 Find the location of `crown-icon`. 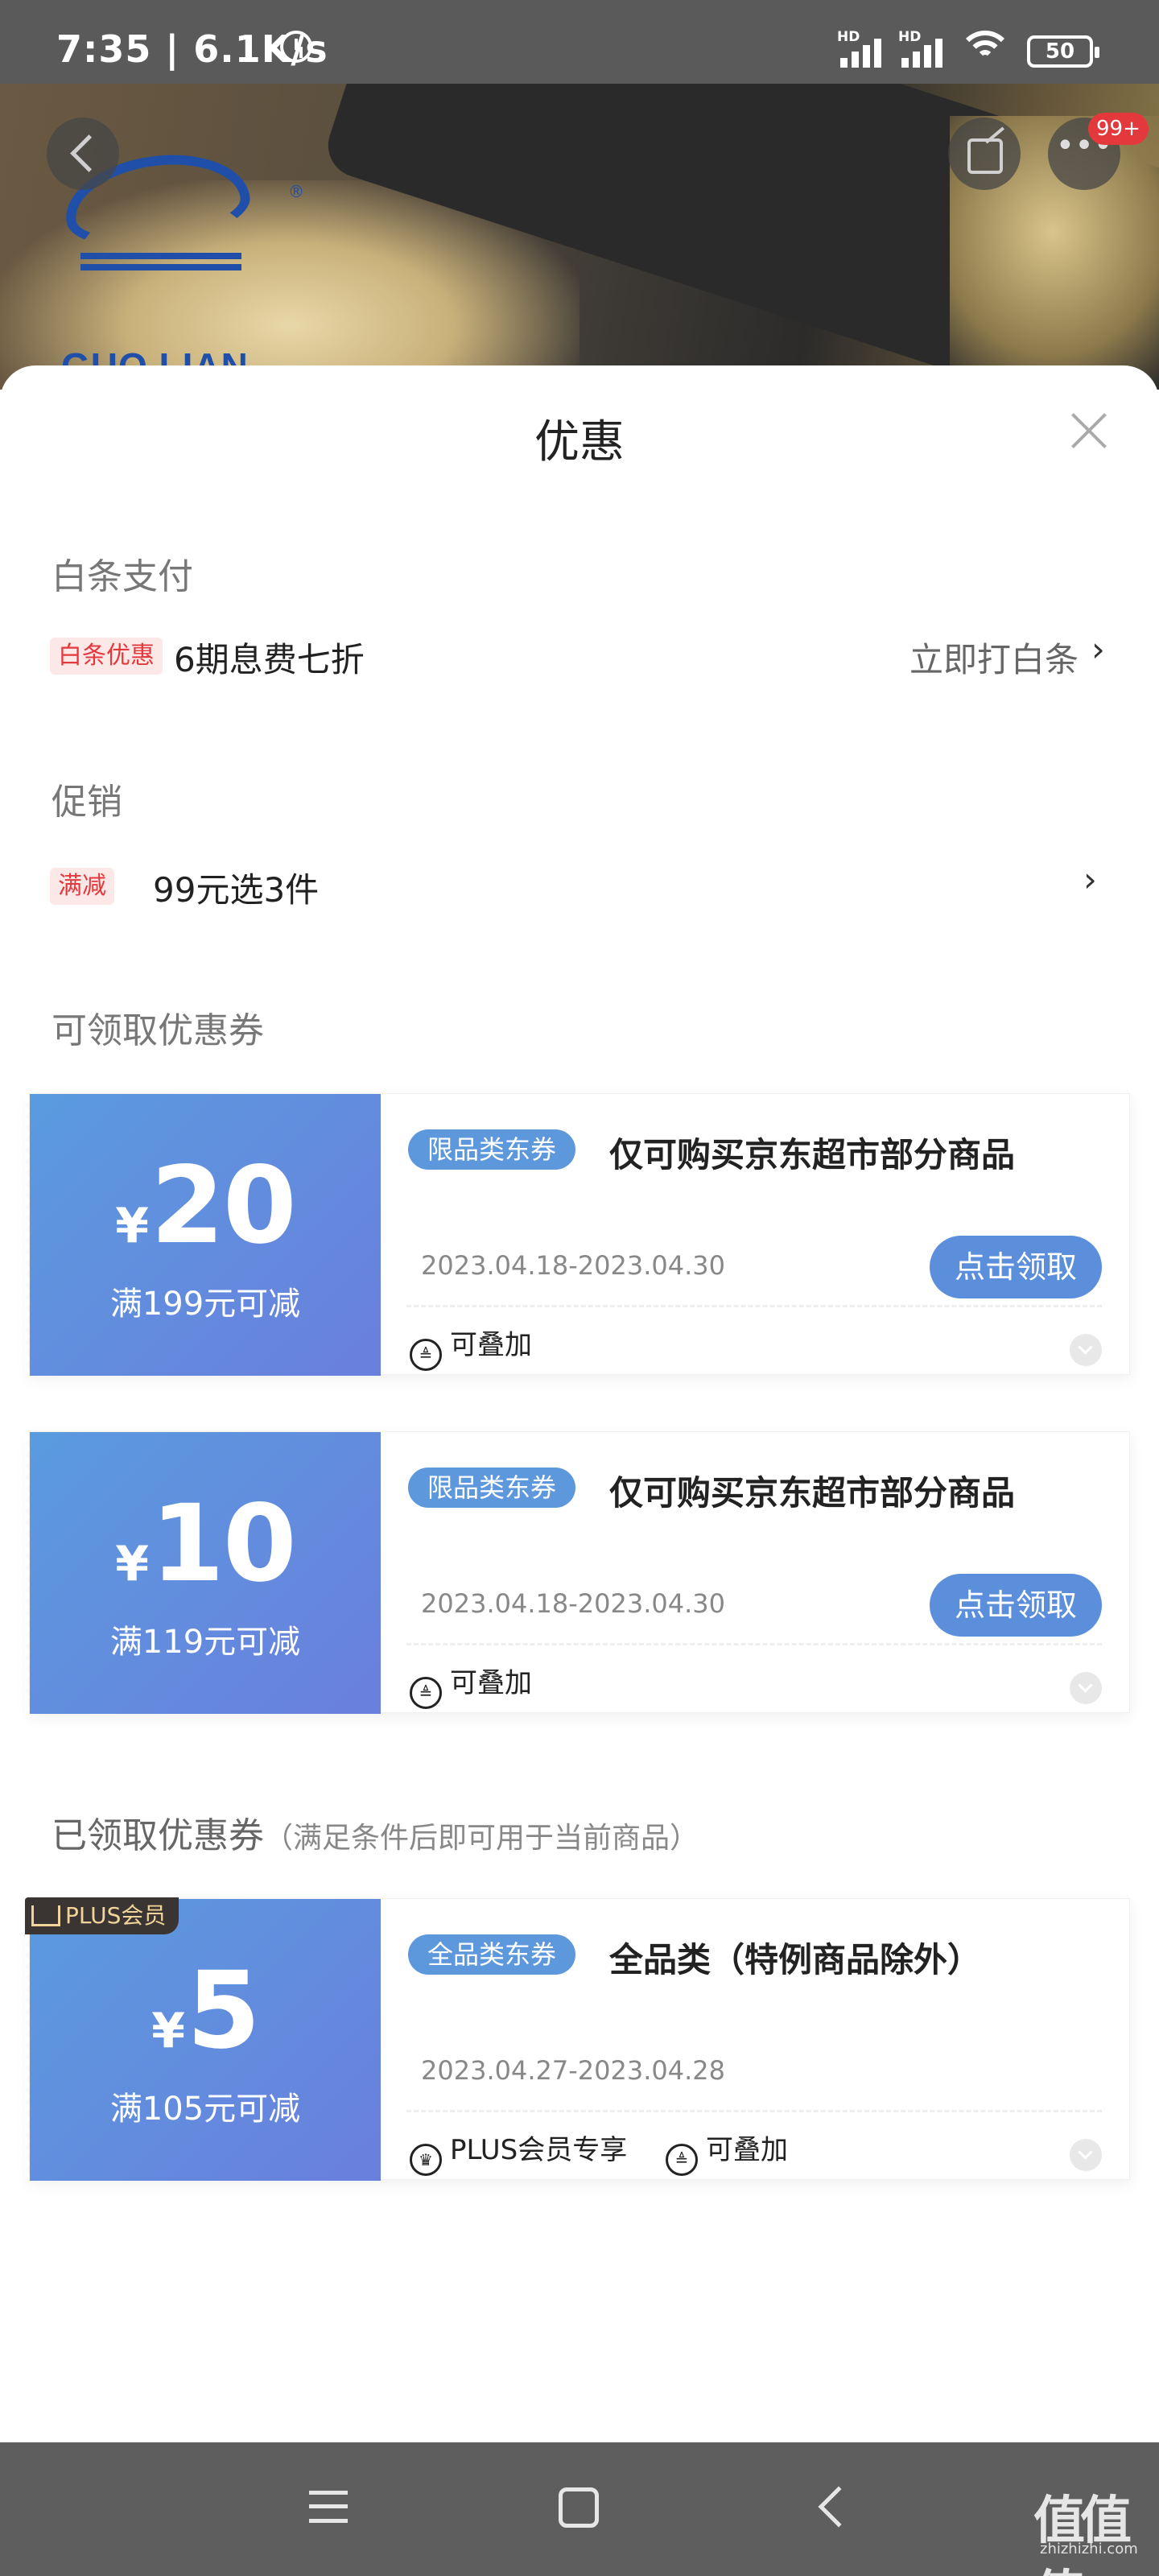

crown-icon is located at coordinates (45, 1915).